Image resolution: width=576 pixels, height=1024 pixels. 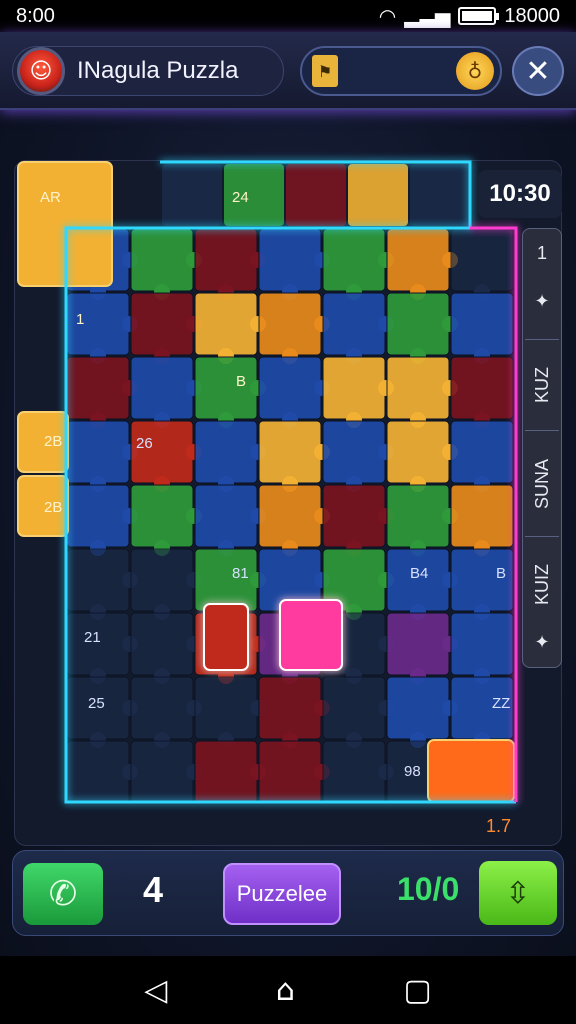 I want to click on piece-label: 26, so click(x=144, y=443).